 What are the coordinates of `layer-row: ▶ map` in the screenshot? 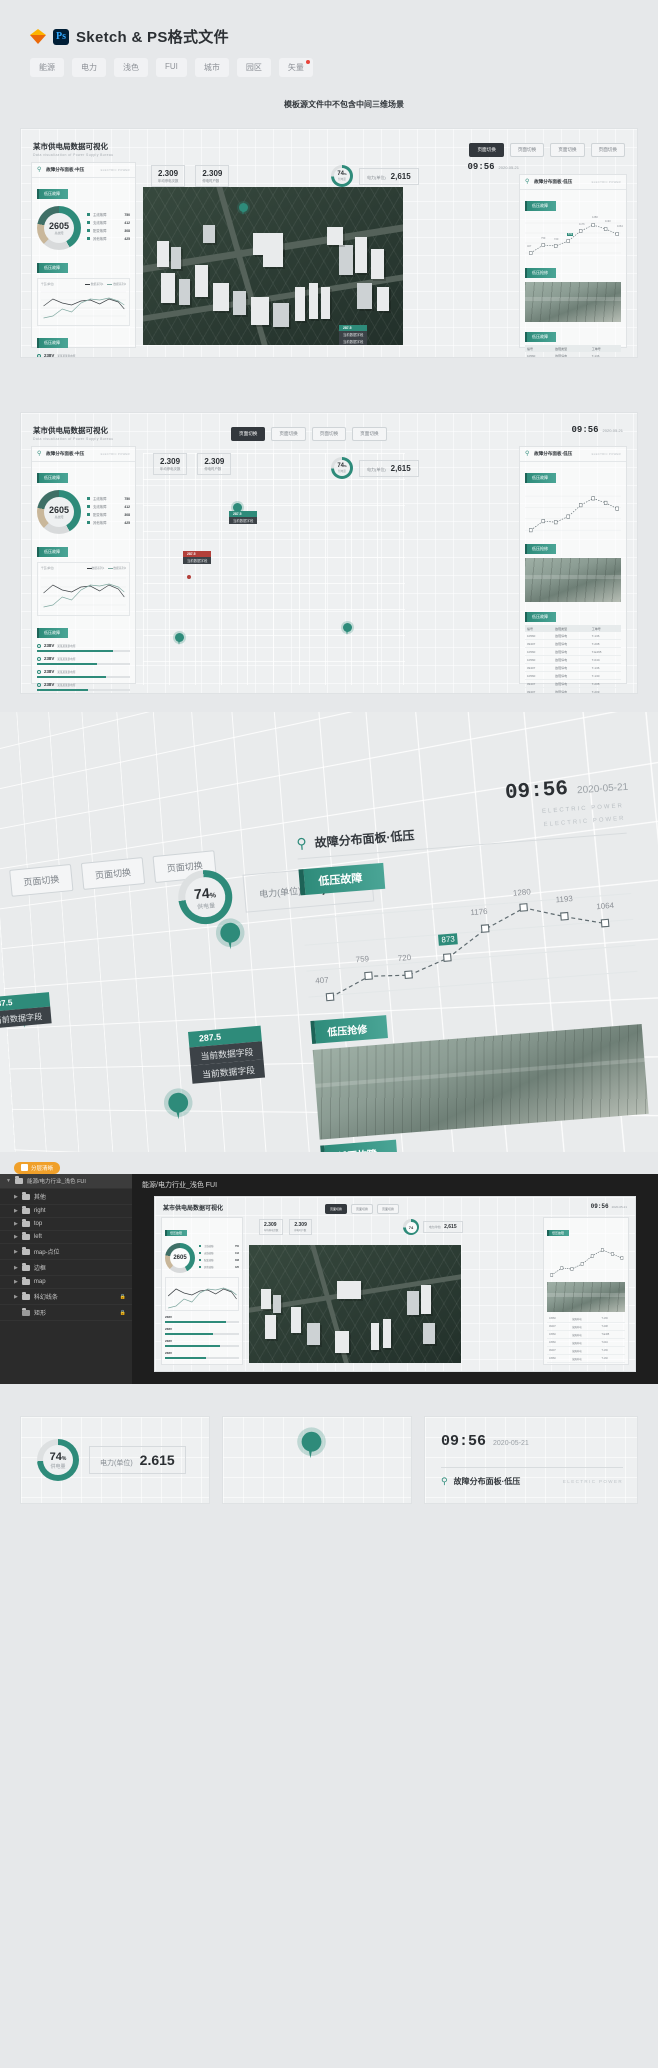 It's located at (66, 1282).